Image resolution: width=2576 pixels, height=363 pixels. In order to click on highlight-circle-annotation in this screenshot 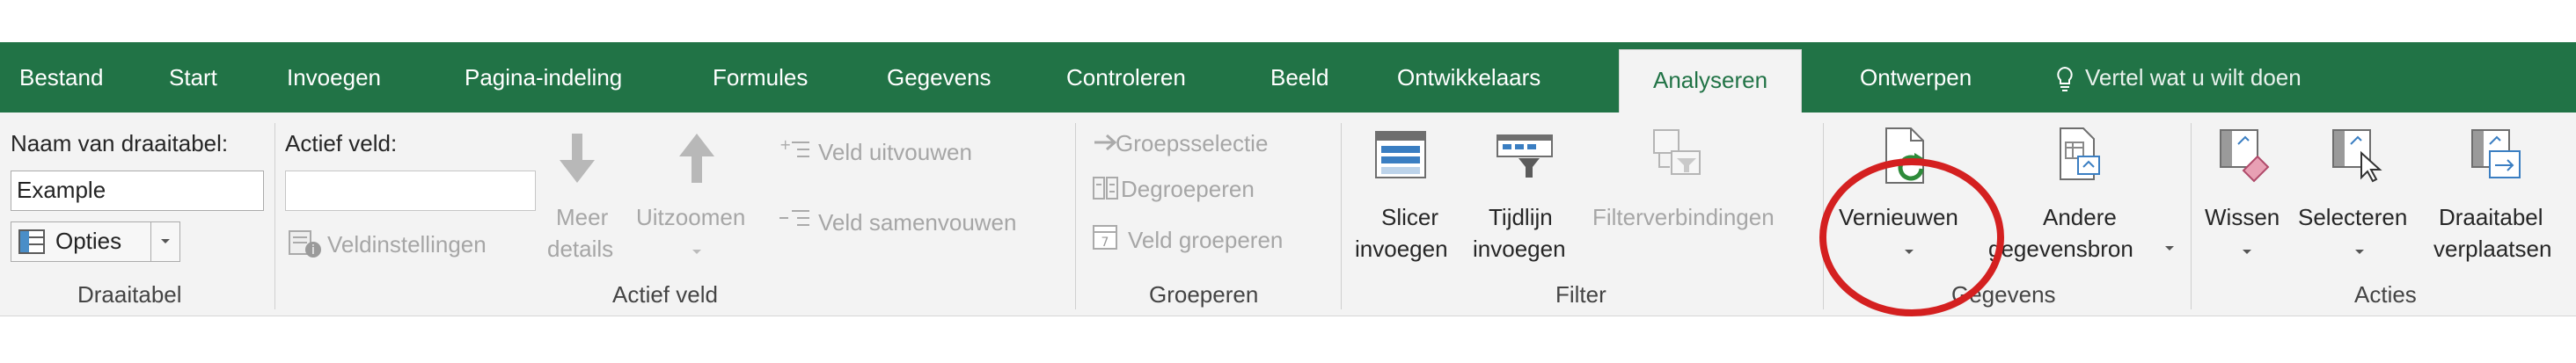, I will do `click(1911, 237)`.